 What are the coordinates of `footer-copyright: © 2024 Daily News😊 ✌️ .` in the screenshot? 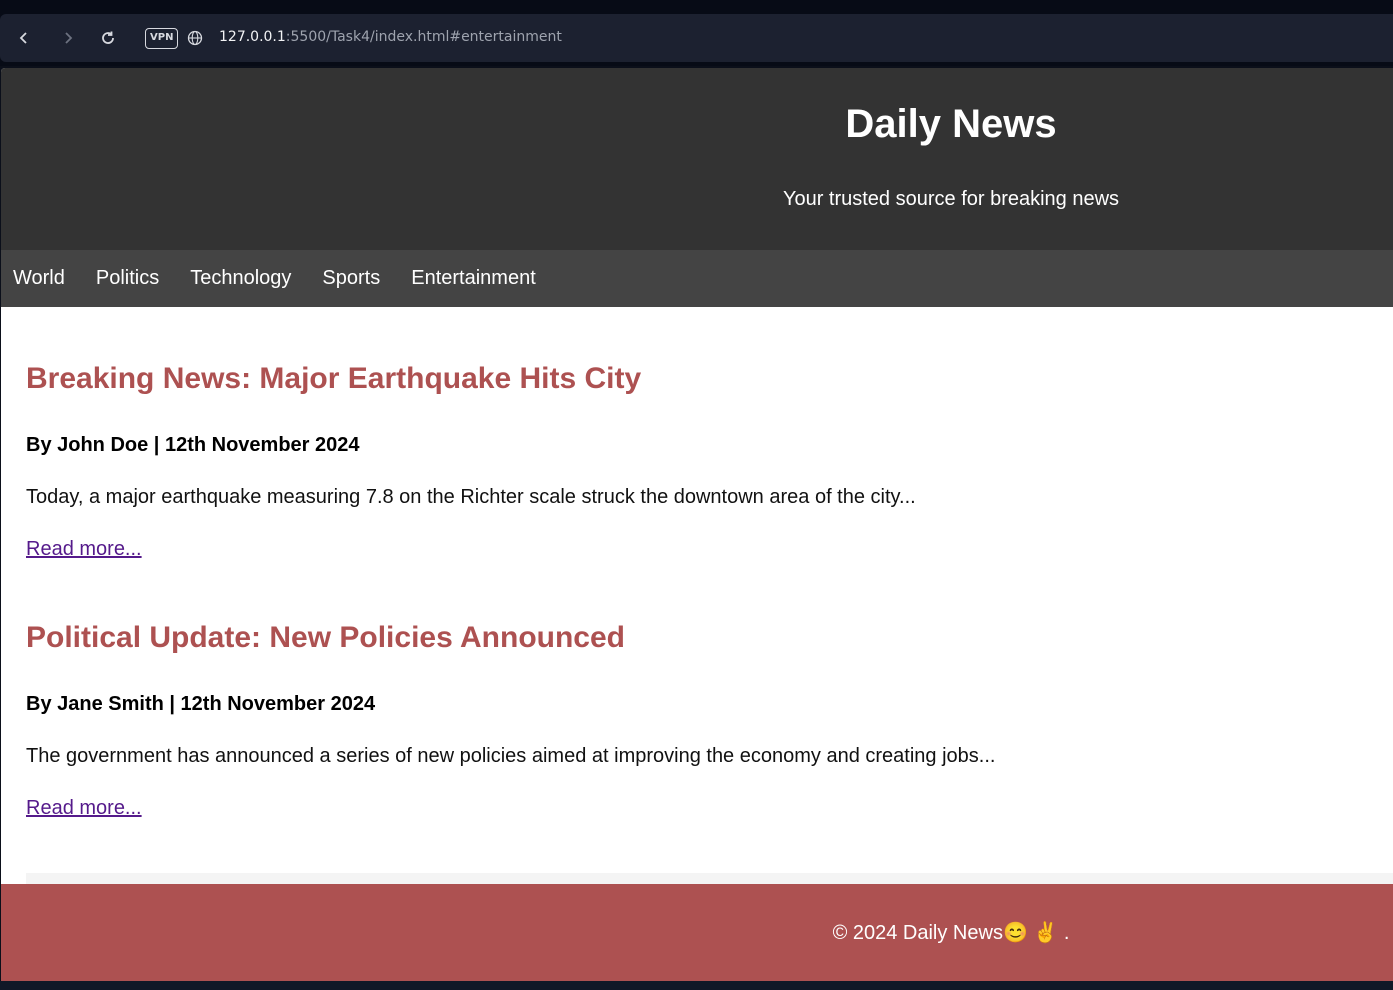 It's located at (951, 933).